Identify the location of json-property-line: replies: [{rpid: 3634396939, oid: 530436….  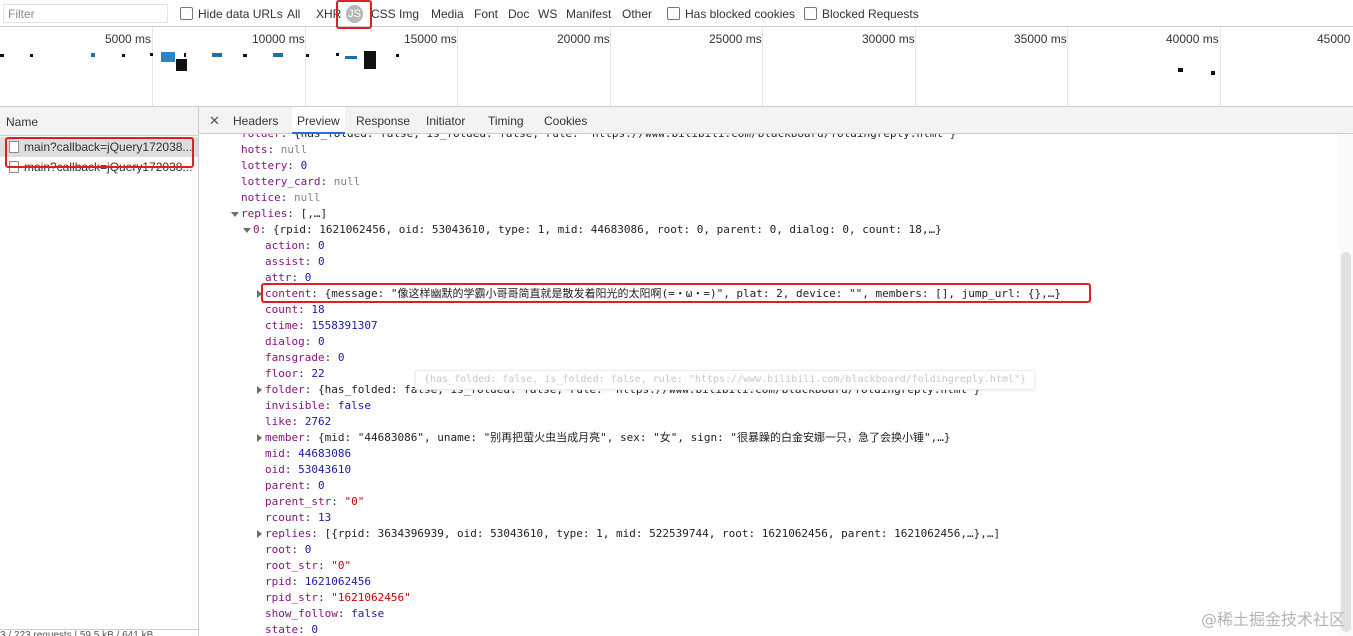
(628, 534).